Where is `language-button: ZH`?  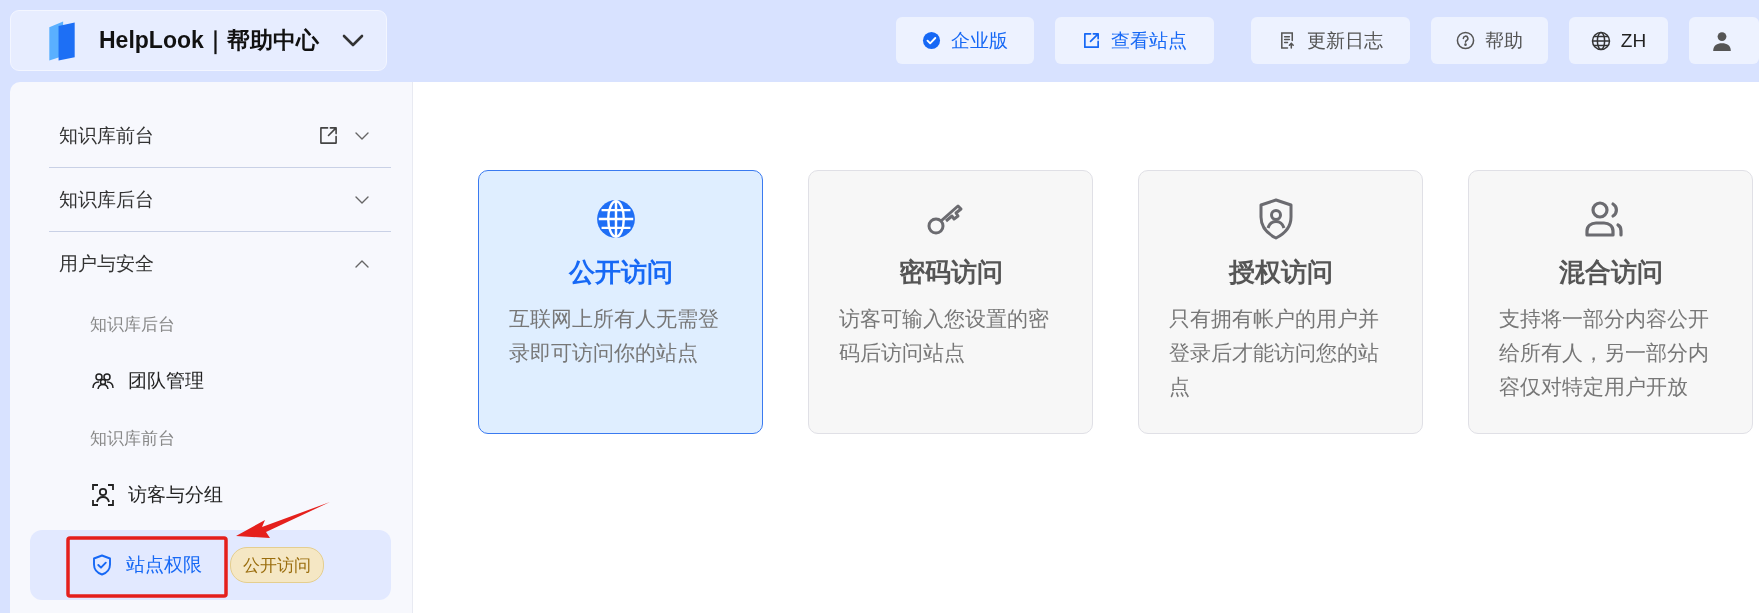 language-button: ZH is located at coordinates (1618, 40).